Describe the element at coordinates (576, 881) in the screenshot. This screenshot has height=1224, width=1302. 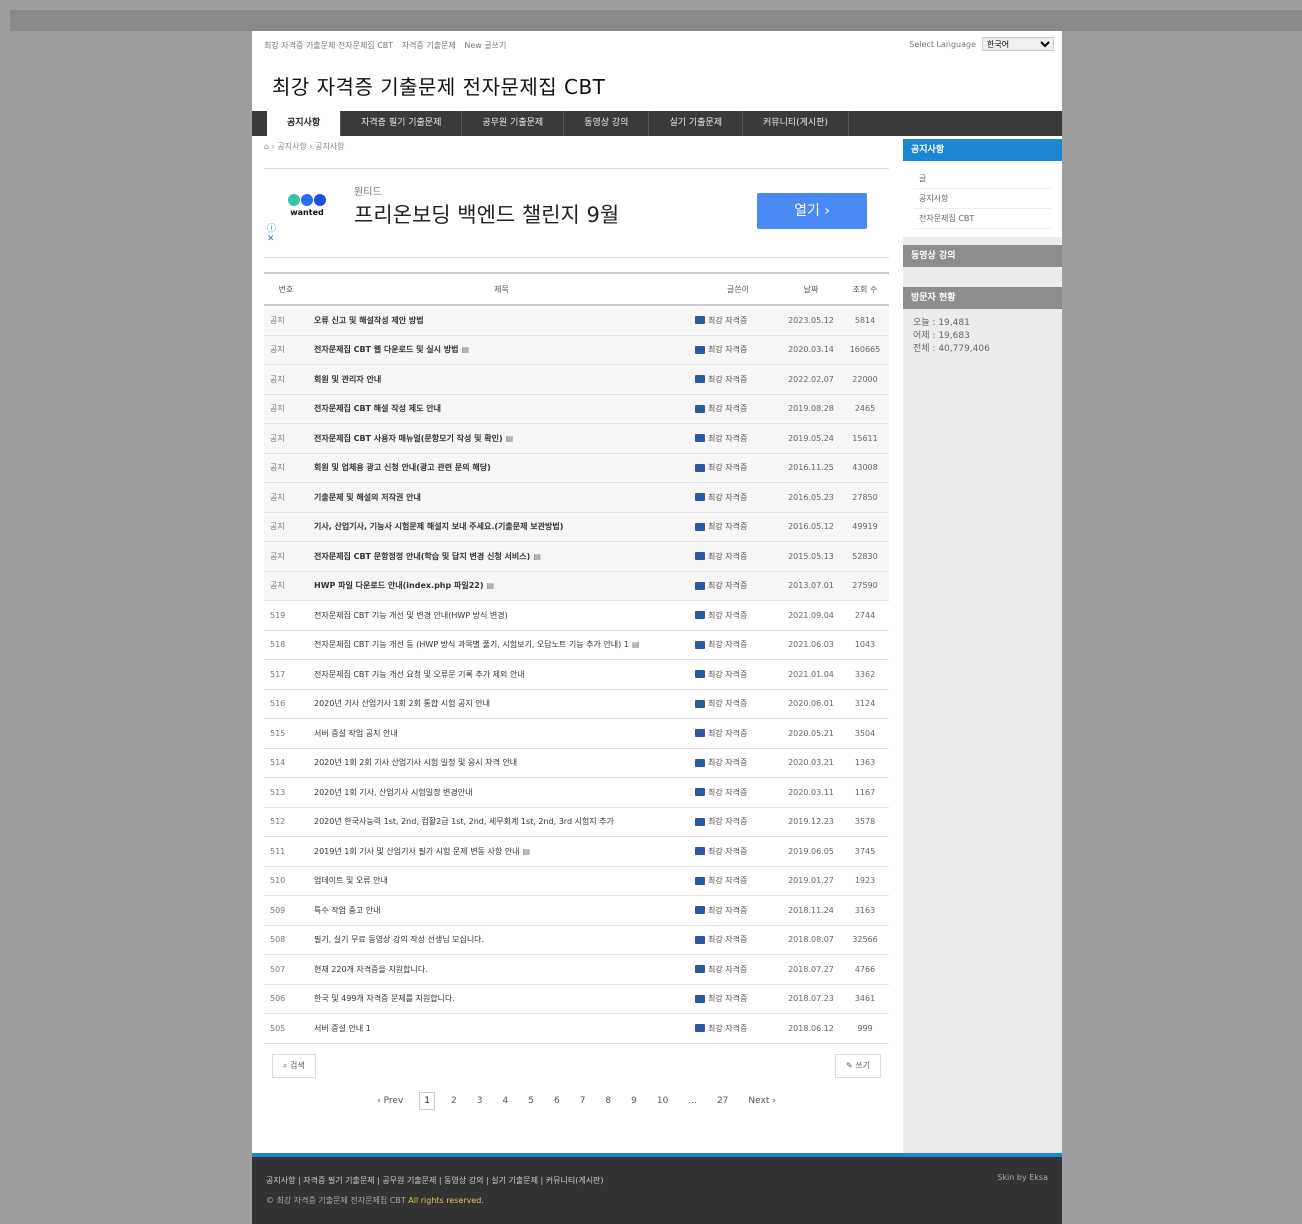
I see `table-row: 510 업데이트 및 오류 안내 최강 자격증 2019.01.27 1923` at that location.